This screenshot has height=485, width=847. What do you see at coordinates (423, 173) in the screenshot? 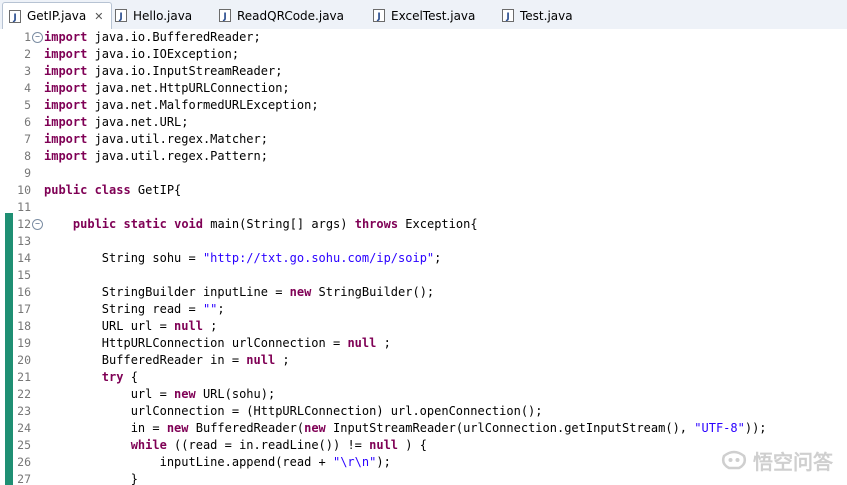
I see `code-line: 9` at bounding box center [423, 173].